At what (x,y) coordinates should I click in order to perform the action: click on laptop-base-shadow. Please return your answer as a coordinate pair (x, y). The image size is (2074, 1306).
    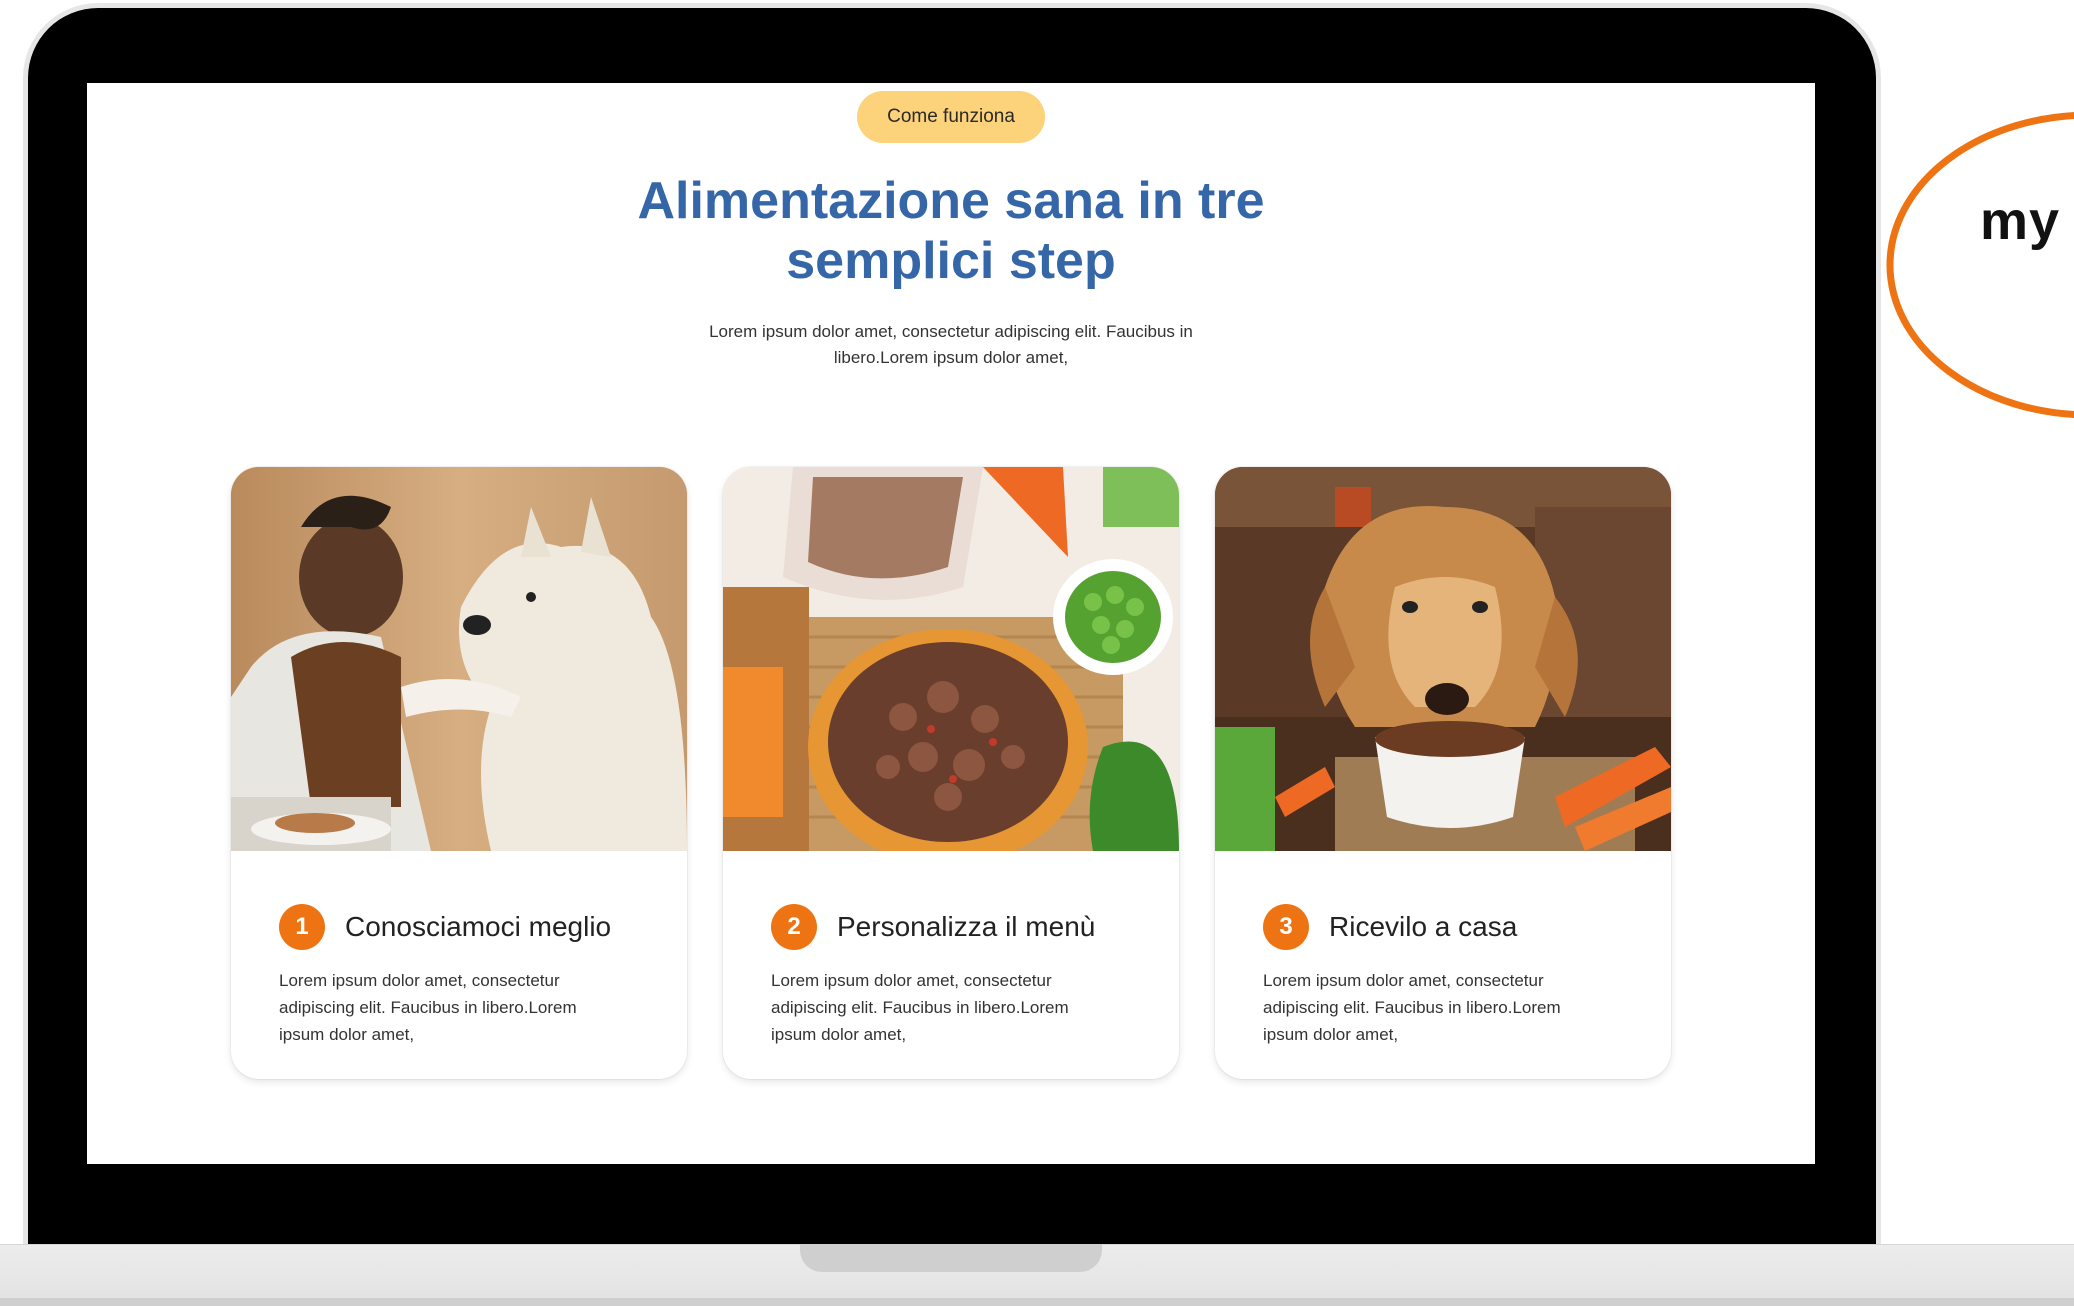
    Looking at the image, I should click on (1037, 1302).